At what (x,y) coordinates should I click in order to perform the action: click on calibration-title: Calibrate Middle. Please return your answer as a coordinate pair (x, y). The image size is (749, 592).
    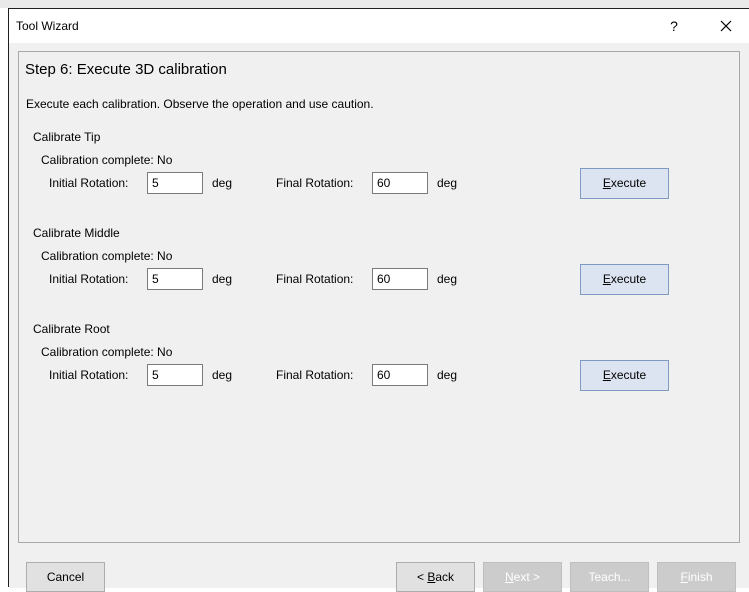
    Looking at the image, I should click on (76, 233).